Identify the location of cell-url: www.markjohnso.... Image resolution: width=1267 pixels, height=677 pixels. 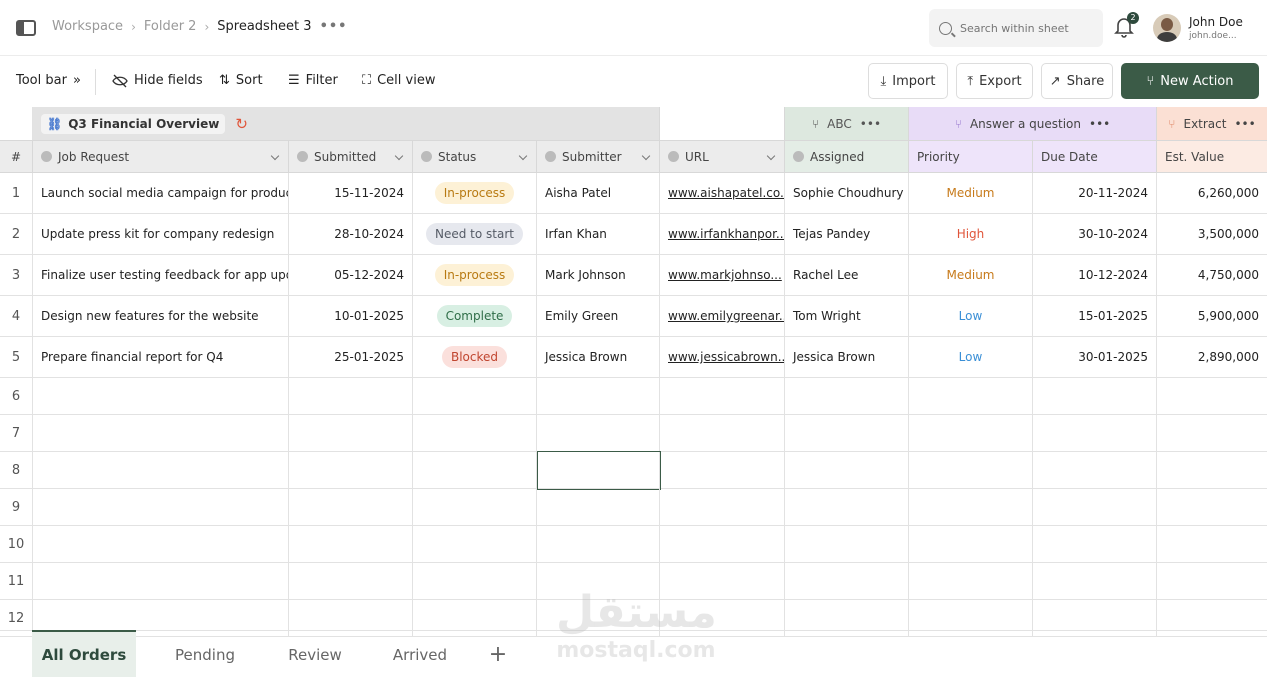
(722, 275).